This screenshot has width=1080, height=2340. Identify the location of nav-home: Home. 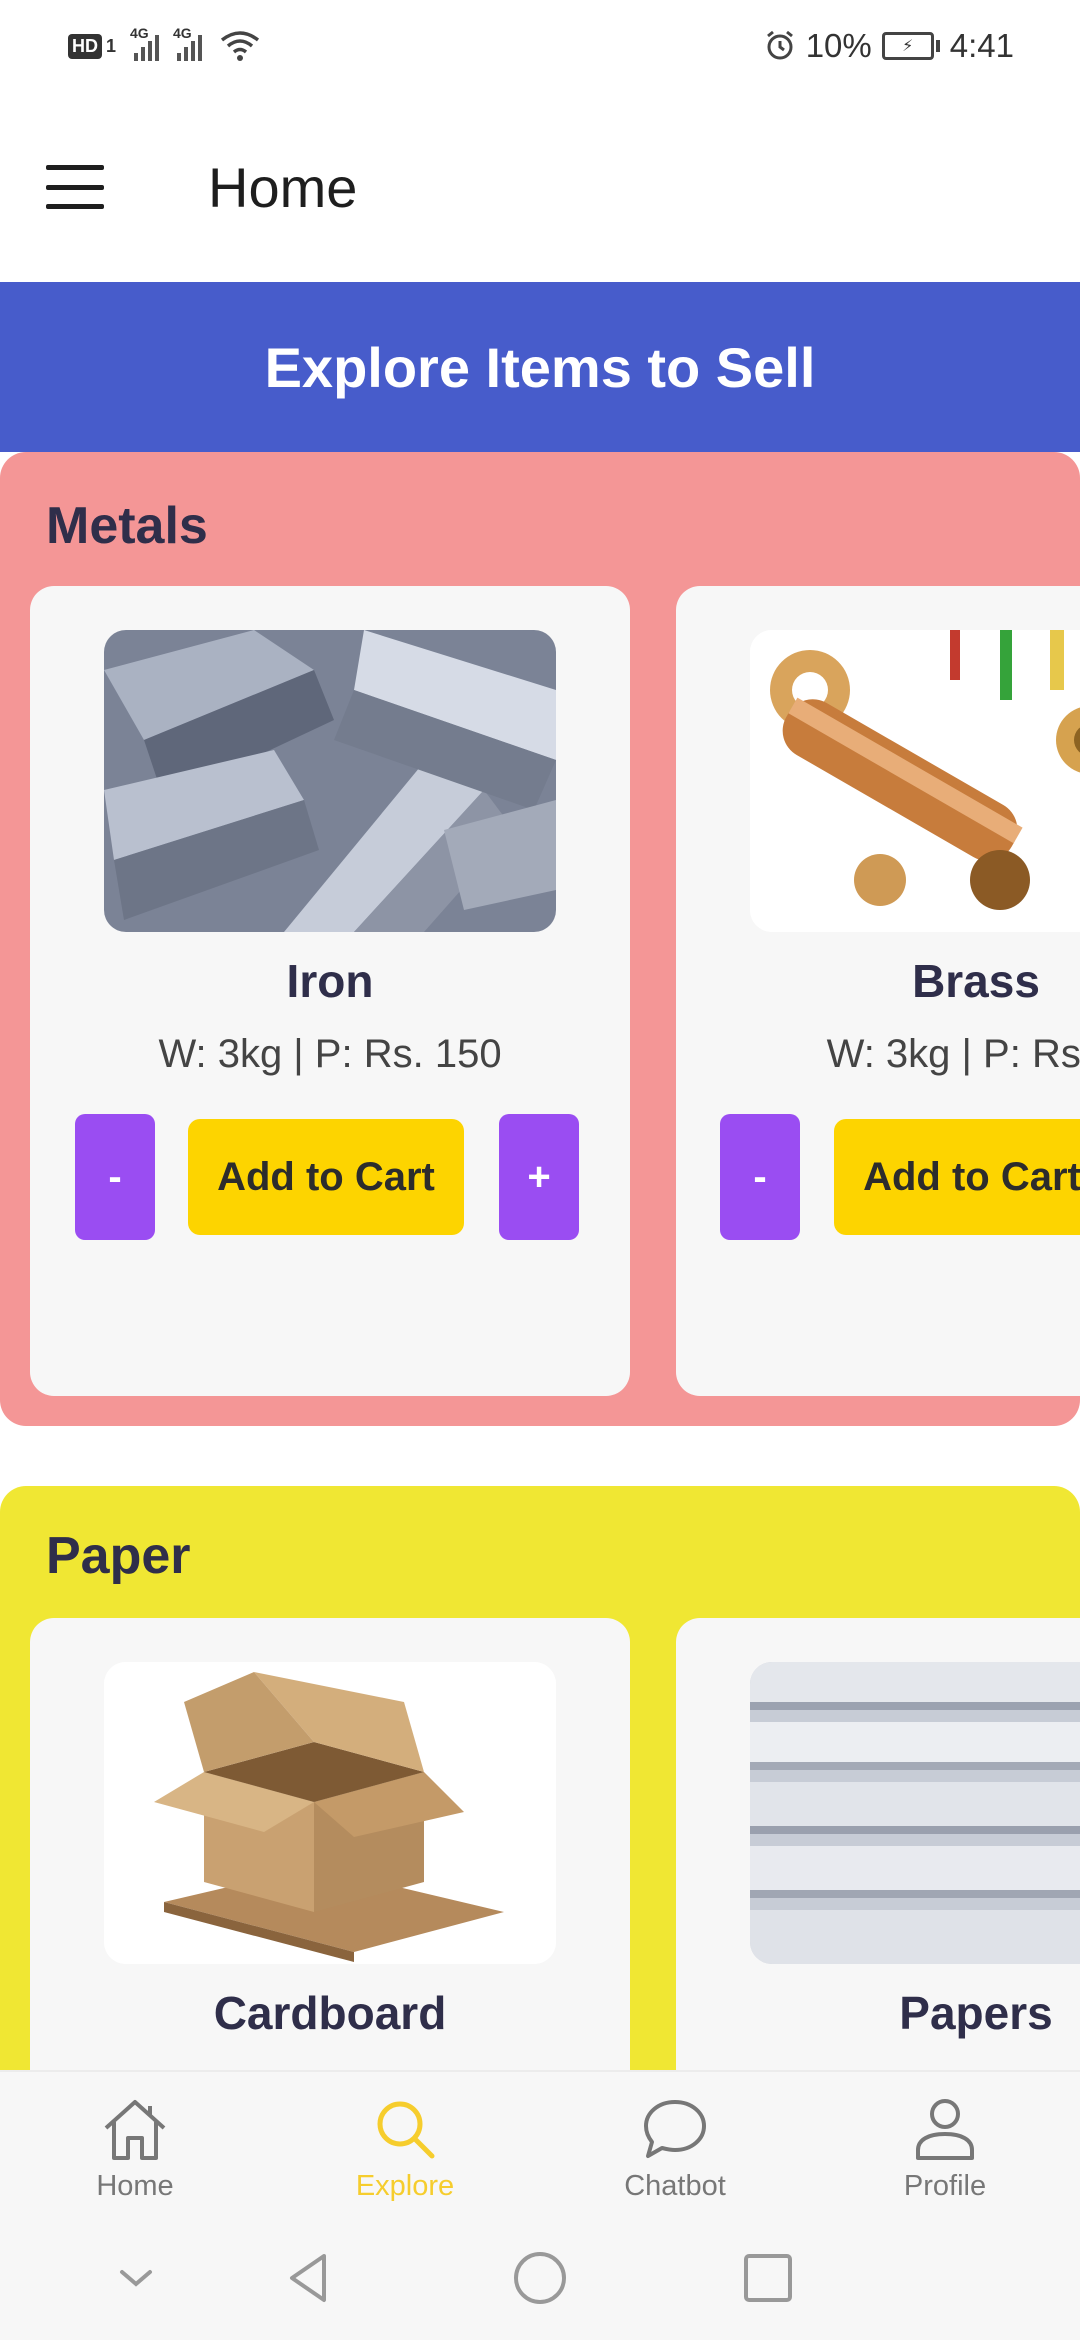
(135, 2144).